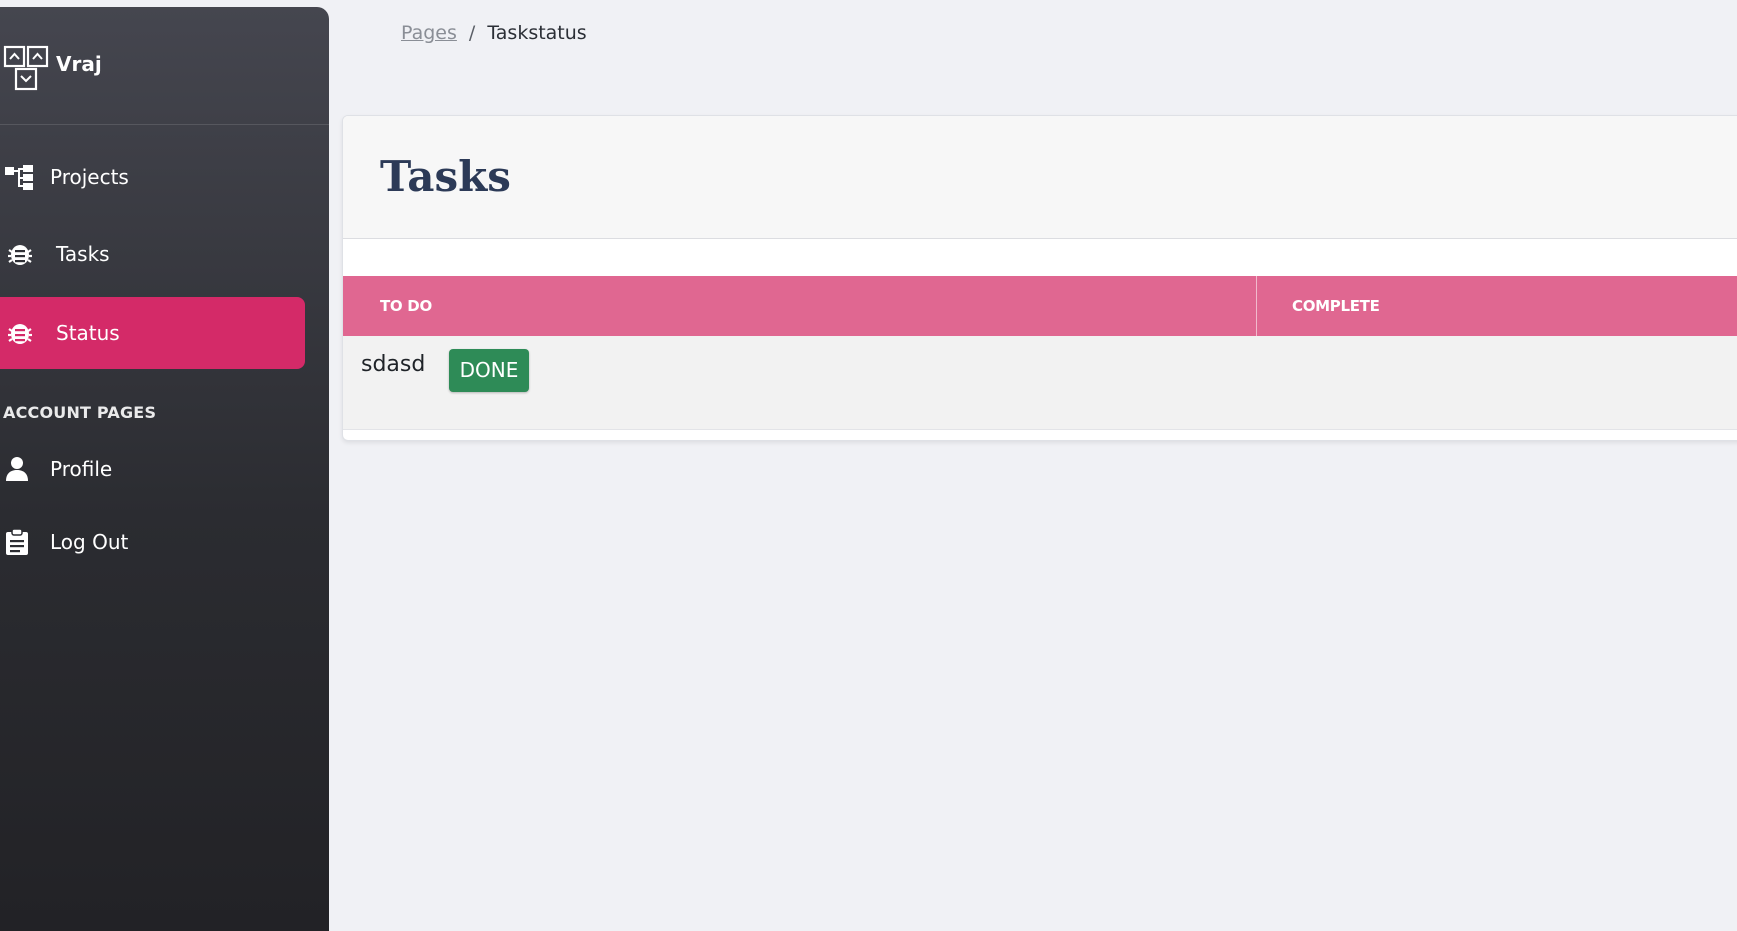 Image resolution: width=1737 pixels, height=931 pixels. Describe the element at coordinates (164, 66) in the screenshot. I see `brand: Vraj` at that location.